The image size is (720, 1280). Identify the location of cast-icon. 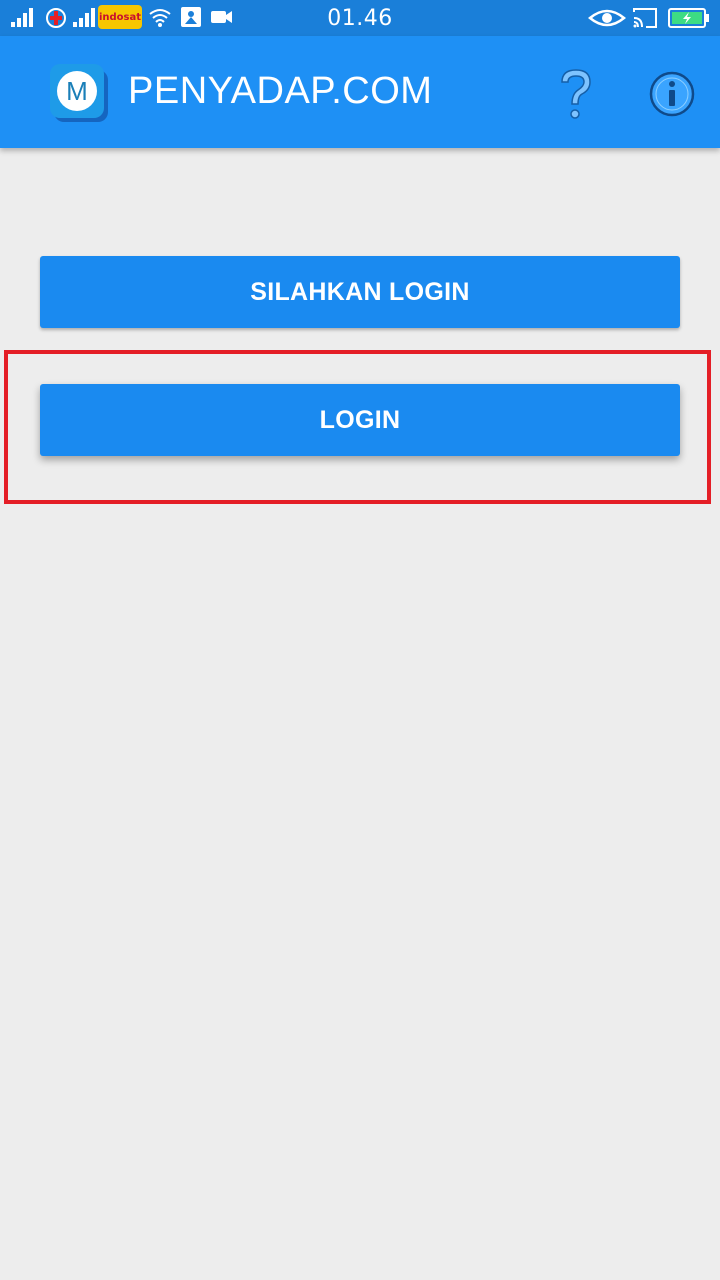
(645, 18).